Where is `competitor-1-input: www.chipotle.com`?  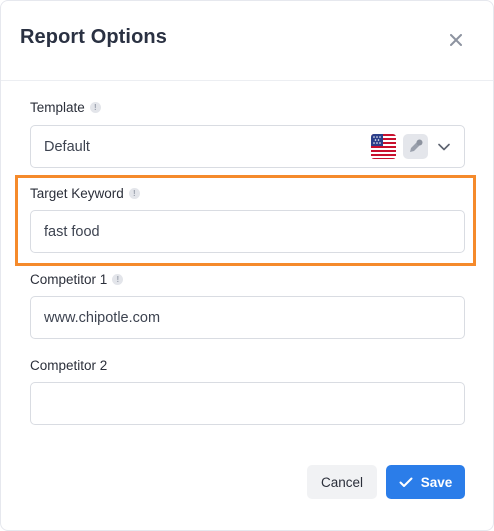
competitor-1-input: www.chipotle.com is located at coordinates (247, 317).